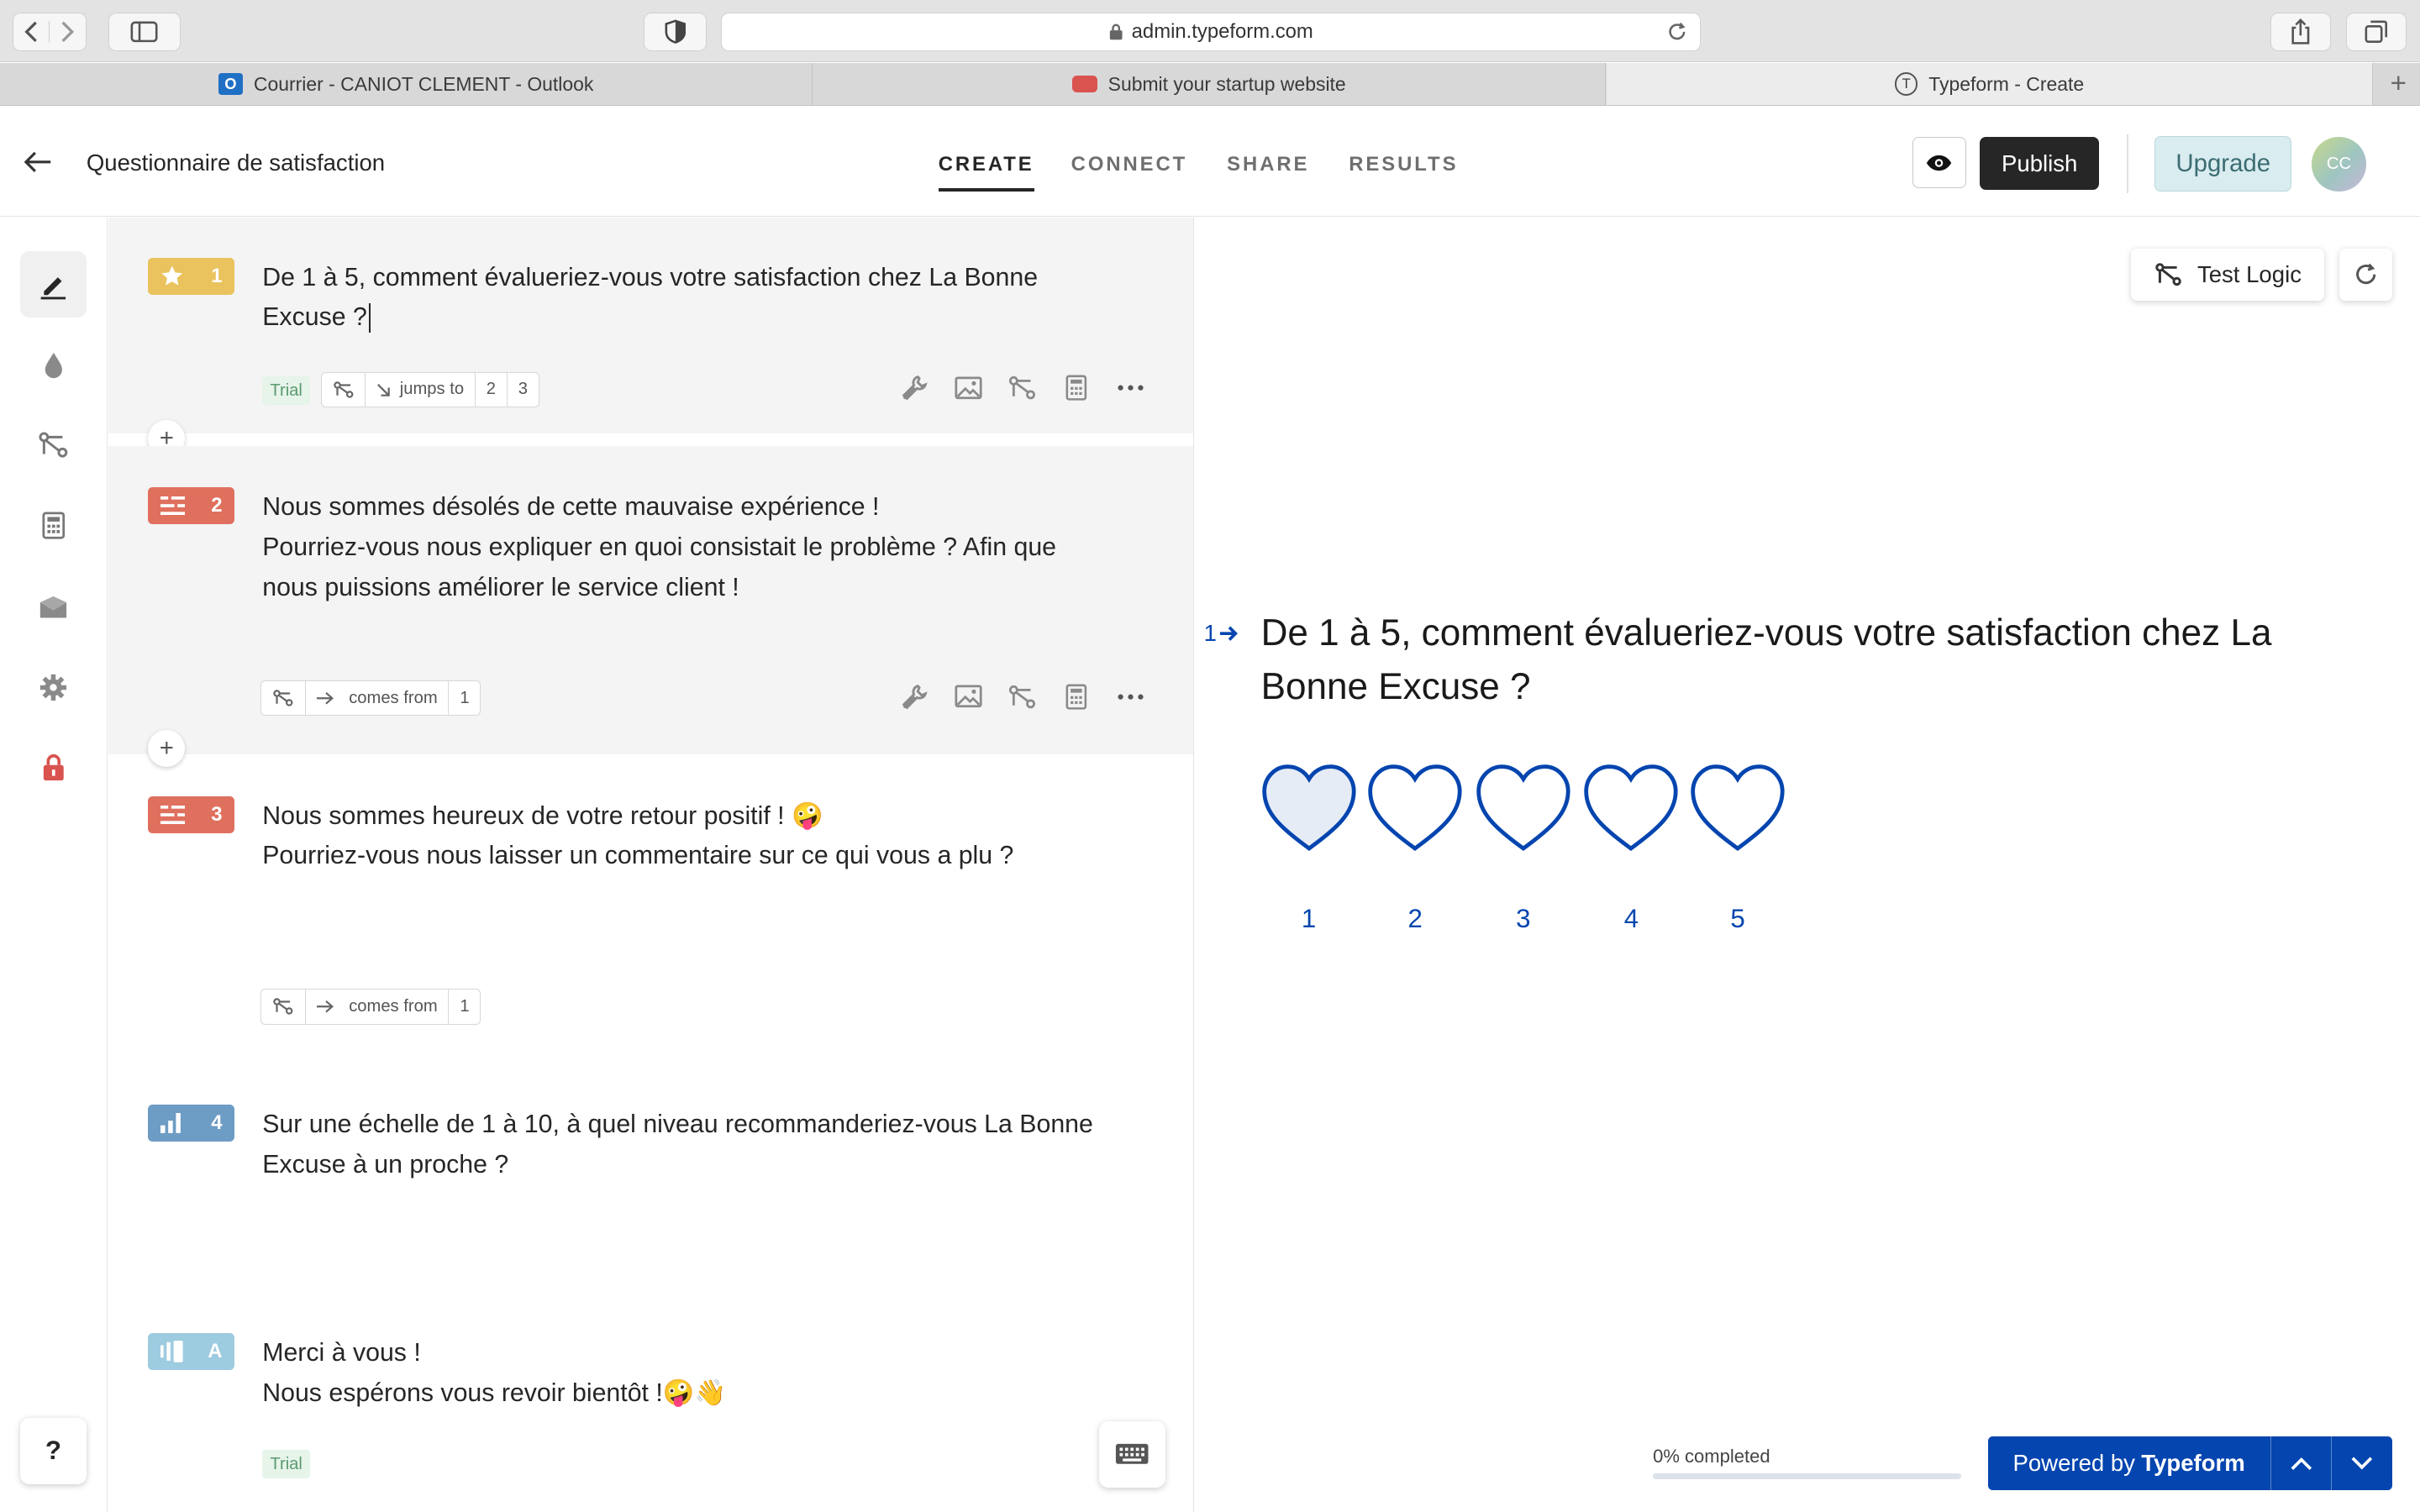 This screenshot has height=1512, width=2420. I want to click on sidebar-item-logic, so click(53, 445).